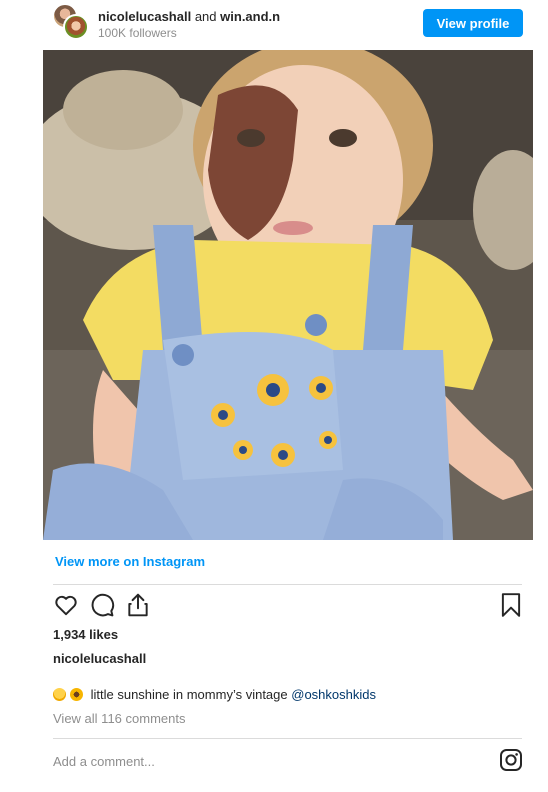 This screenshot has width=548, height=792. Describe the element at coordinates (119, 718) in the screenshot. I see `view-comments-link: View all 116 comments` at that location.